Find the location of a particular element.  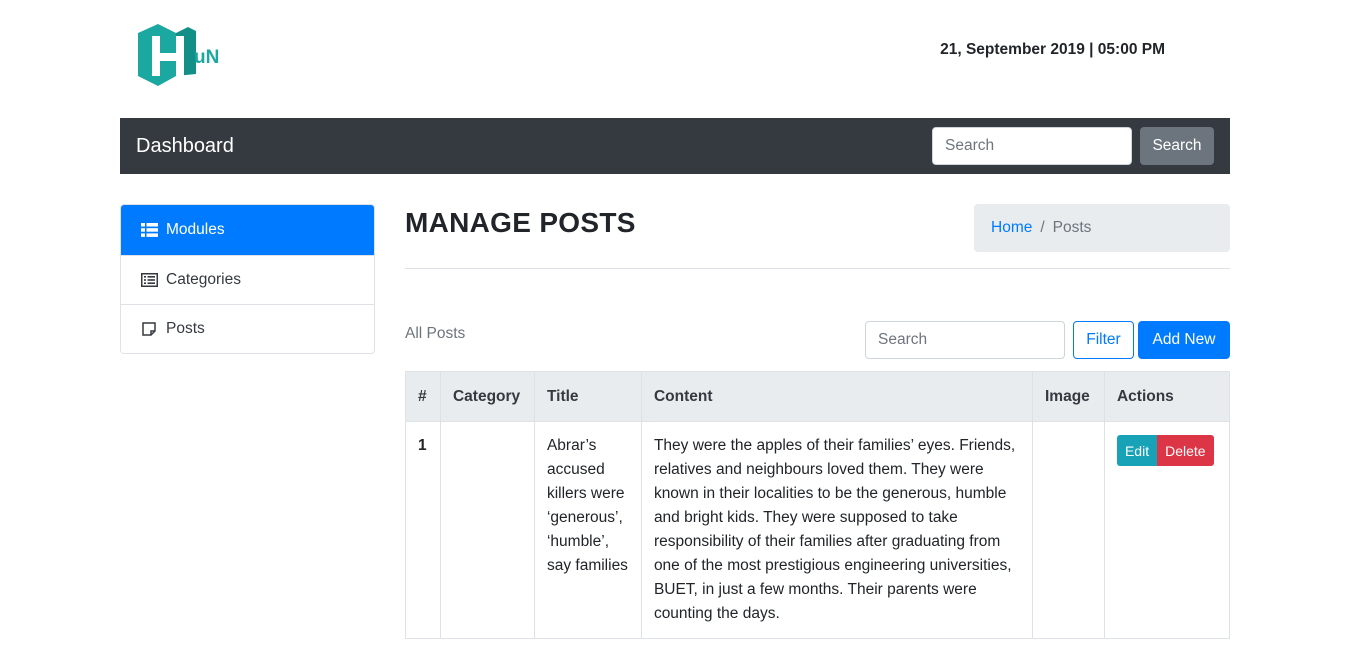

sidebar-item-posts: Posts is located at coordinates (247, 328).